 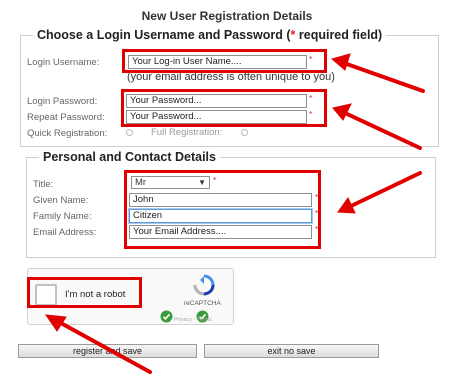 What do you see at coordinates (340, 62) in the screenshot?
I see `arrow-username-head` at bounding box center [340, 62].